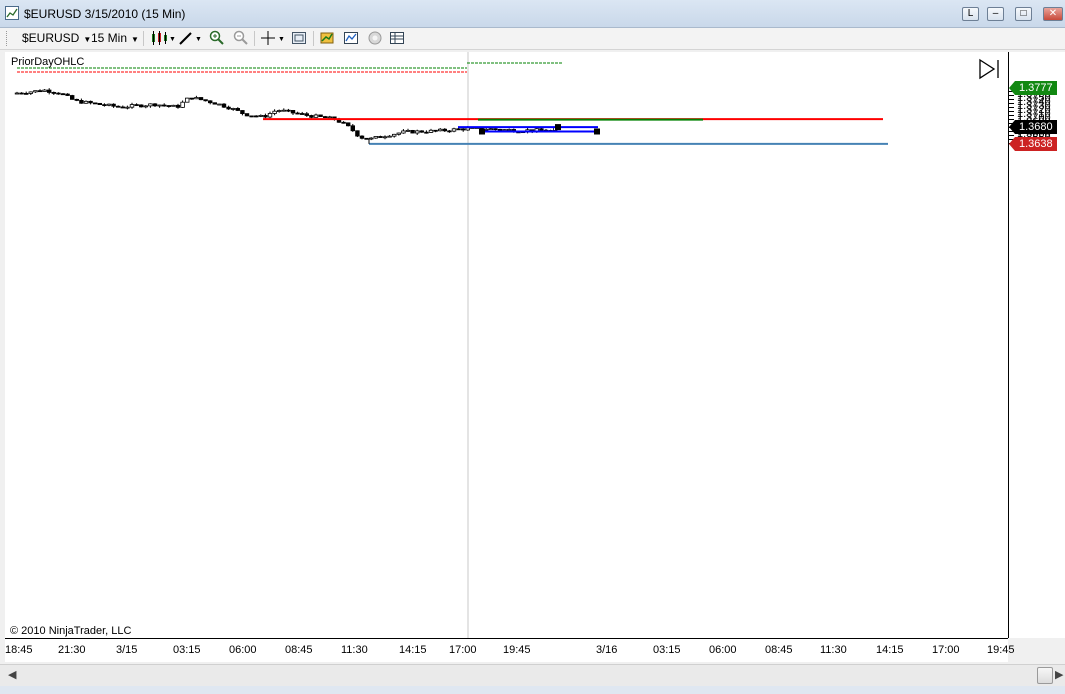 This screenshot has height=694, width=1065. What do you see at coordinates (109, 38) in the screenshot?
I see `interval-label: 15 Min` at bounding box center [109, 38].